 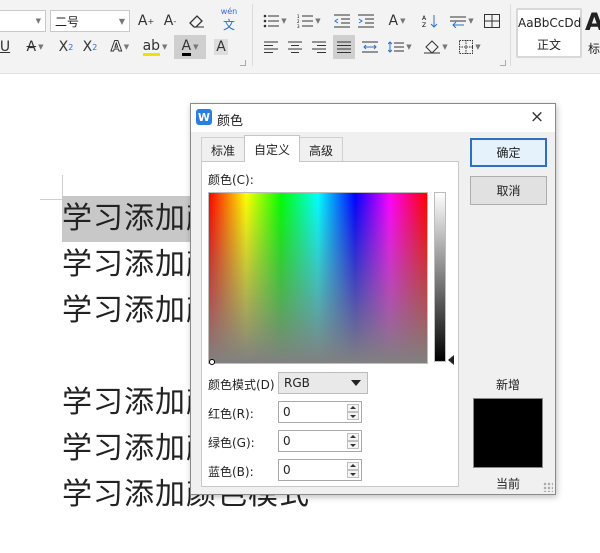 What do you see at coordinates (323, 383) in the screenshot?
I see `color-mode-select: RGB` at bounding box center [323, 383].